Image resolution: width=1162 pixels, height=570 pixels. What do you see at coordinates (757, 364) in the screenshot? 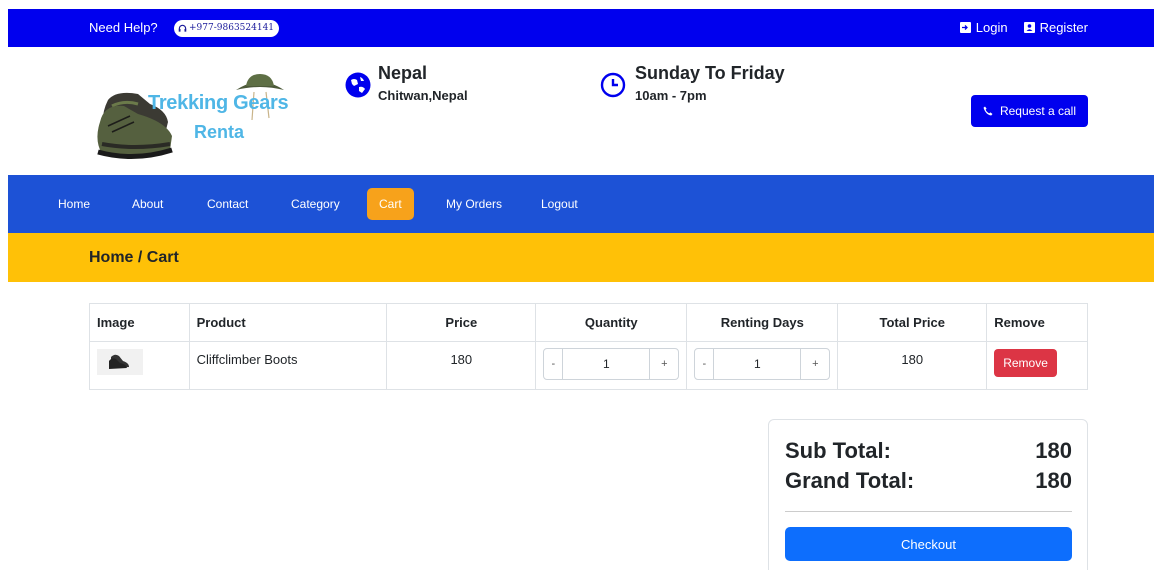
I see `days-value: 1` at bounding box center [757, 364].